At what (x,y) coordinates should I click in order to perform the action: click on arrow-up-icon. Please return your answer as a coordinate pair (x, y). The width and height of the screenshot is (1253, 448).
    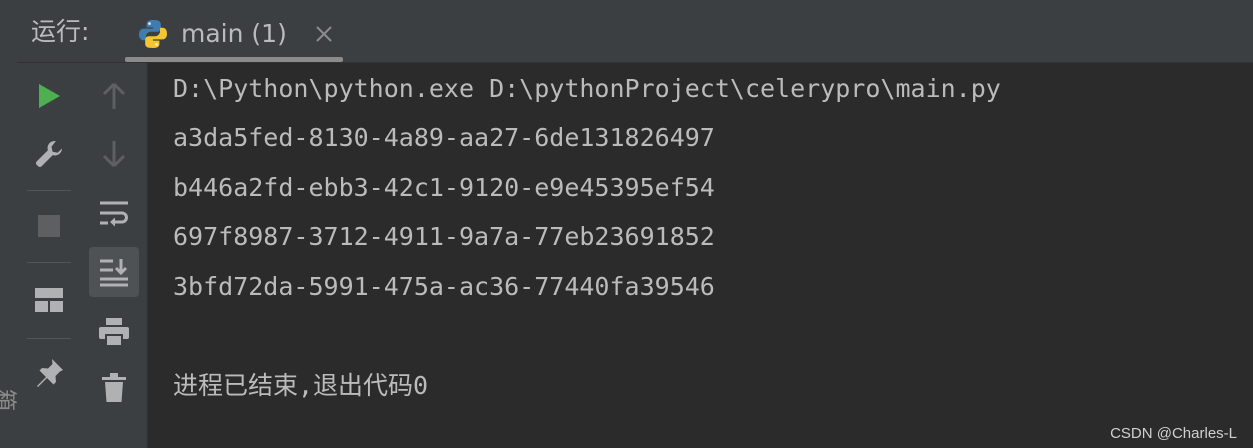
    Looking at the image, I should click on (114, 95).